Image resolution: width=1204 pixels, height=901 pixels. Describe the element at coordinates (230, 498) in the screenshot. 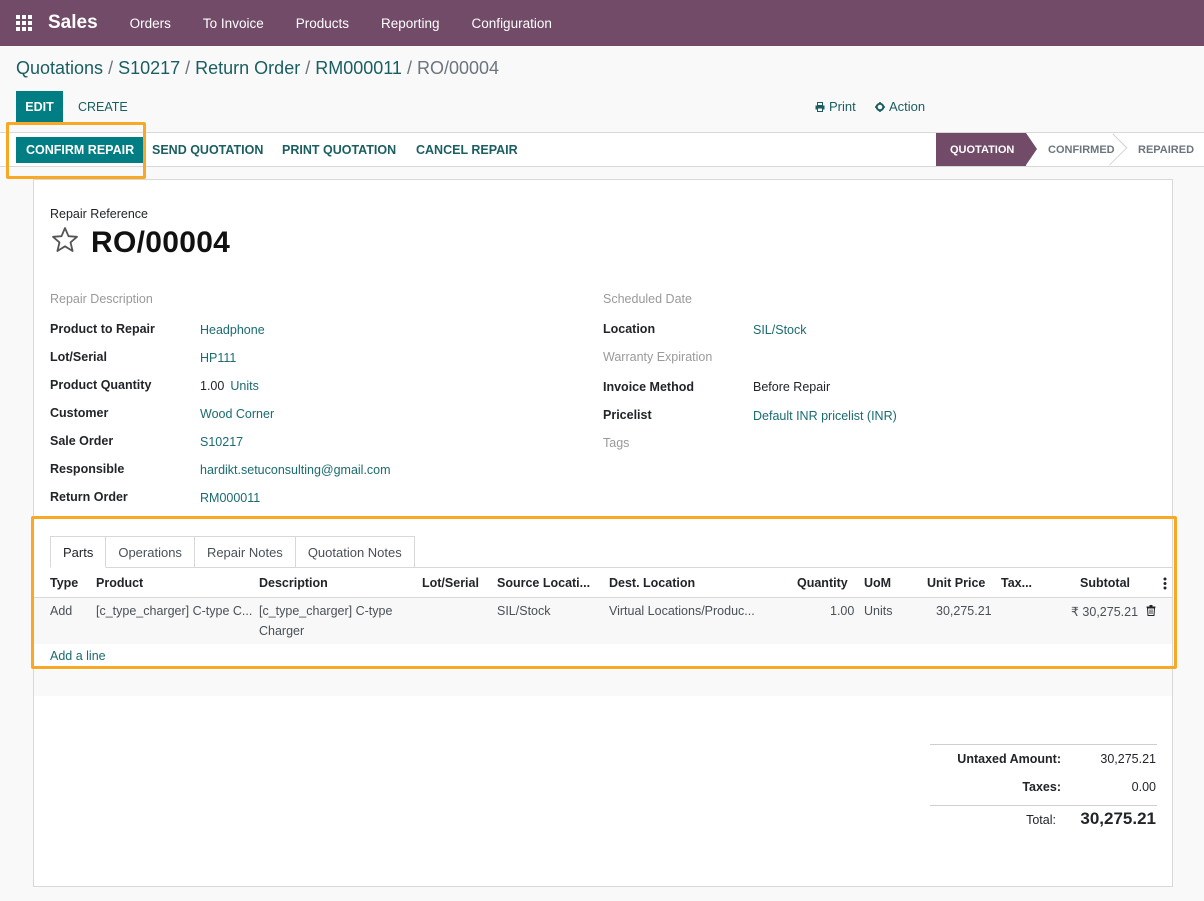

I see `return-order-link: RM000011` at that location.